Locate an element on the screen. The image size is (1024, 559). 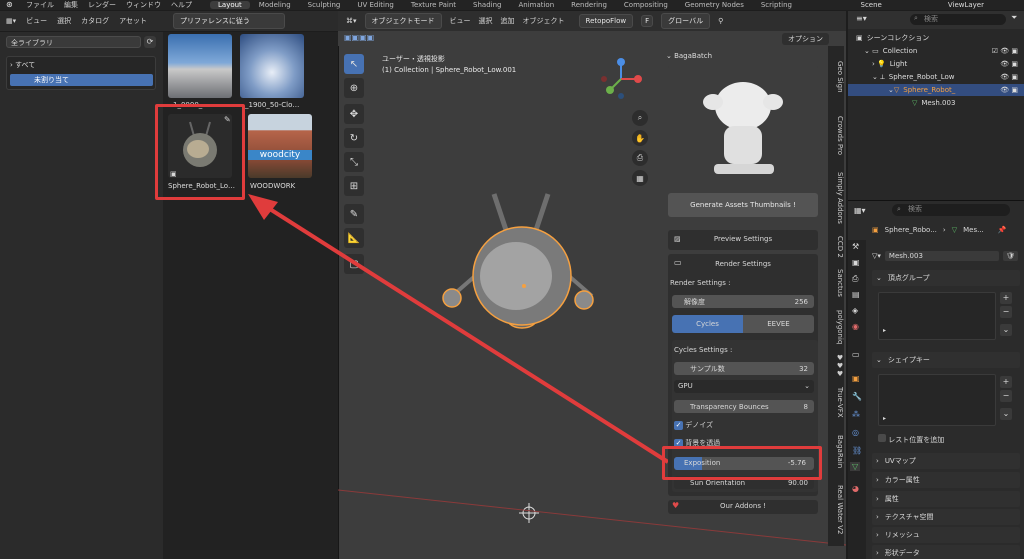
section-color-attributes: › カラー属性 is located at coordinates (946, 480).